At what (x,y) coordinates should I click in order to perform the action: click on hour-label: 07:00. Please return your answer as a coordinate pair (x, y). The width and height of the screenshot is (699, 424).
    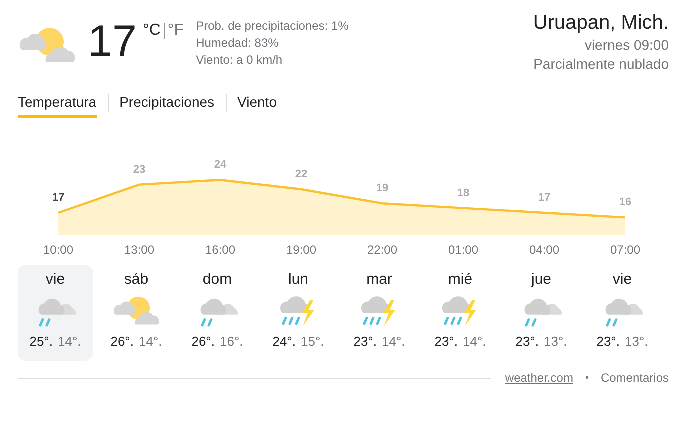
    Looking at the image, I should click on (625, 250).